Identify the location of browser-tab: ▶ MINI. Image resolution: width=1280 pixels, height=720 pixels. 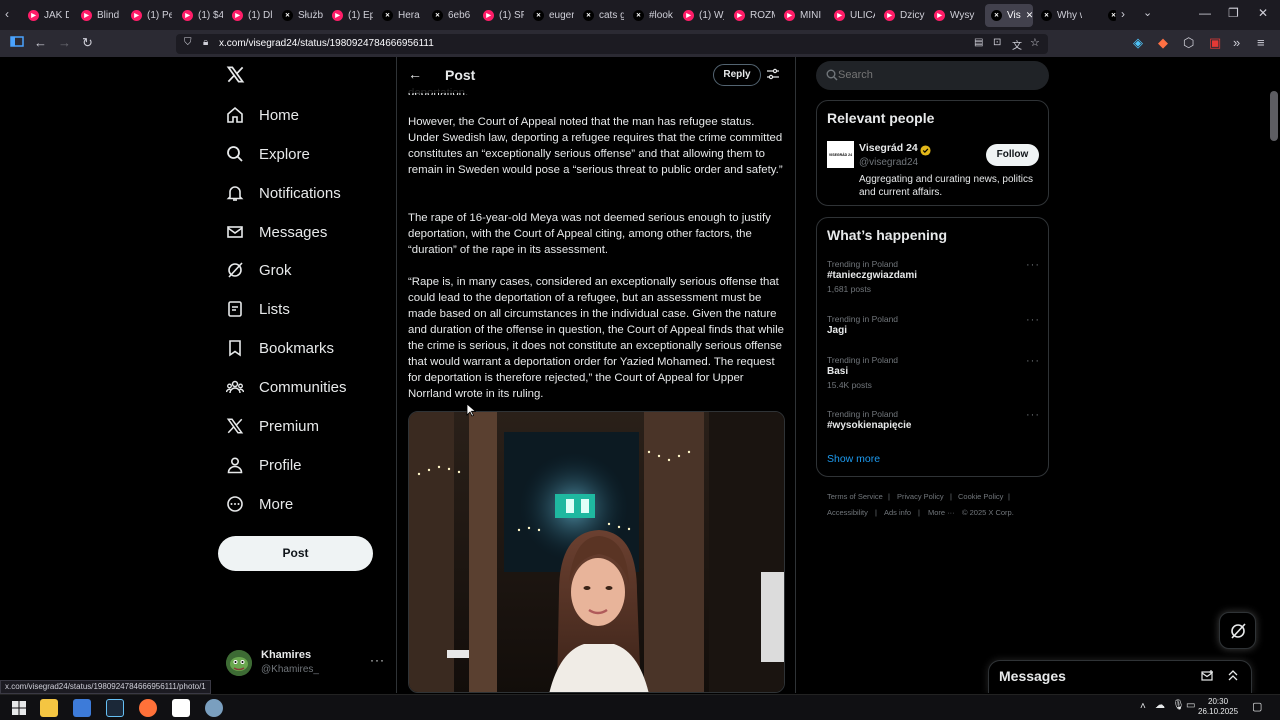
(801, 15).